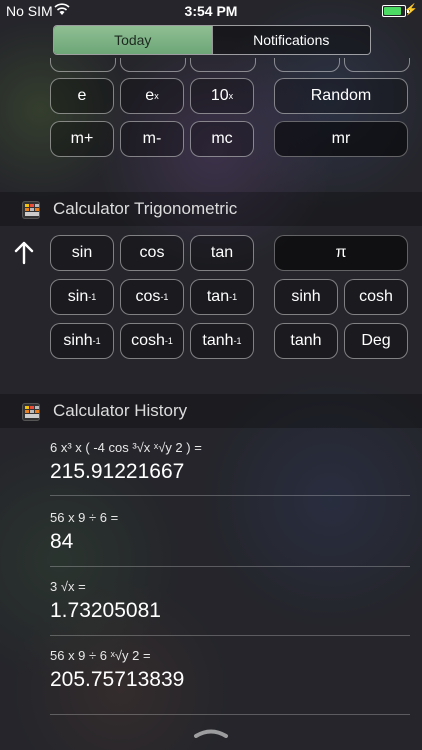  What do you see at coordinates (341, 96) in the screenshot?
I see `random-button: Random` at bounding box center [341, 96].